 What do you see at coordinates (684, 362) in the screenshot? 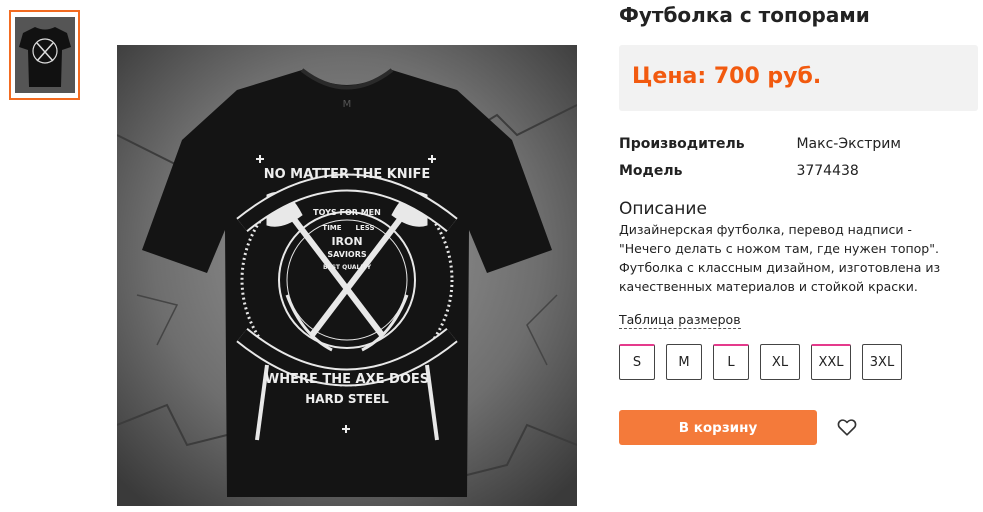
I see `size-option-m: M` at bounding box center [684, 362].